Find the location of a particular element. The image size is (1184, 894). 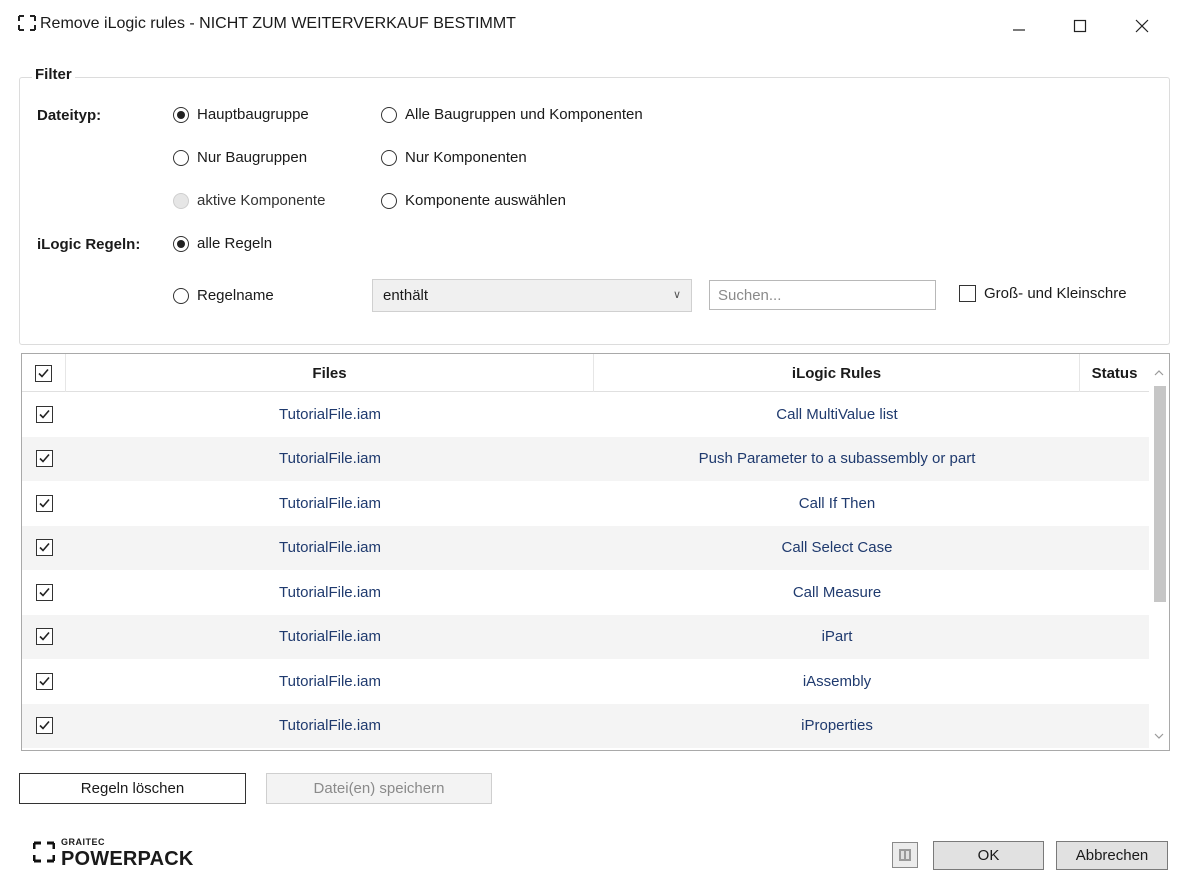

chevron-up-icon is located at coordinates (1159, 372).